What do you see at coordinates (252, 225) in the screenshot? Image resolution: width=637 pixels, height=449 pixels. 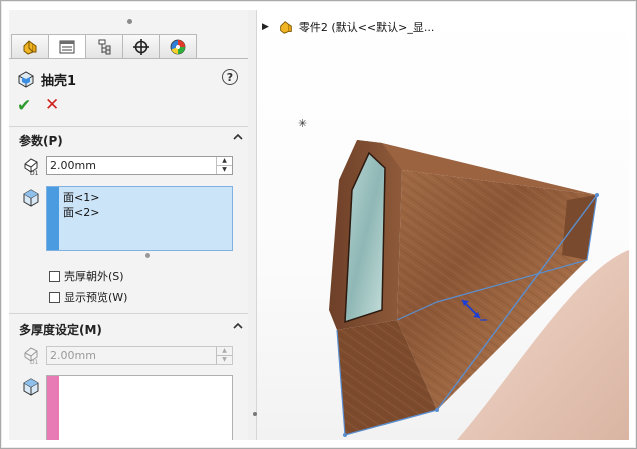 I see `panel-splitter` at bounding box center [252, 225].